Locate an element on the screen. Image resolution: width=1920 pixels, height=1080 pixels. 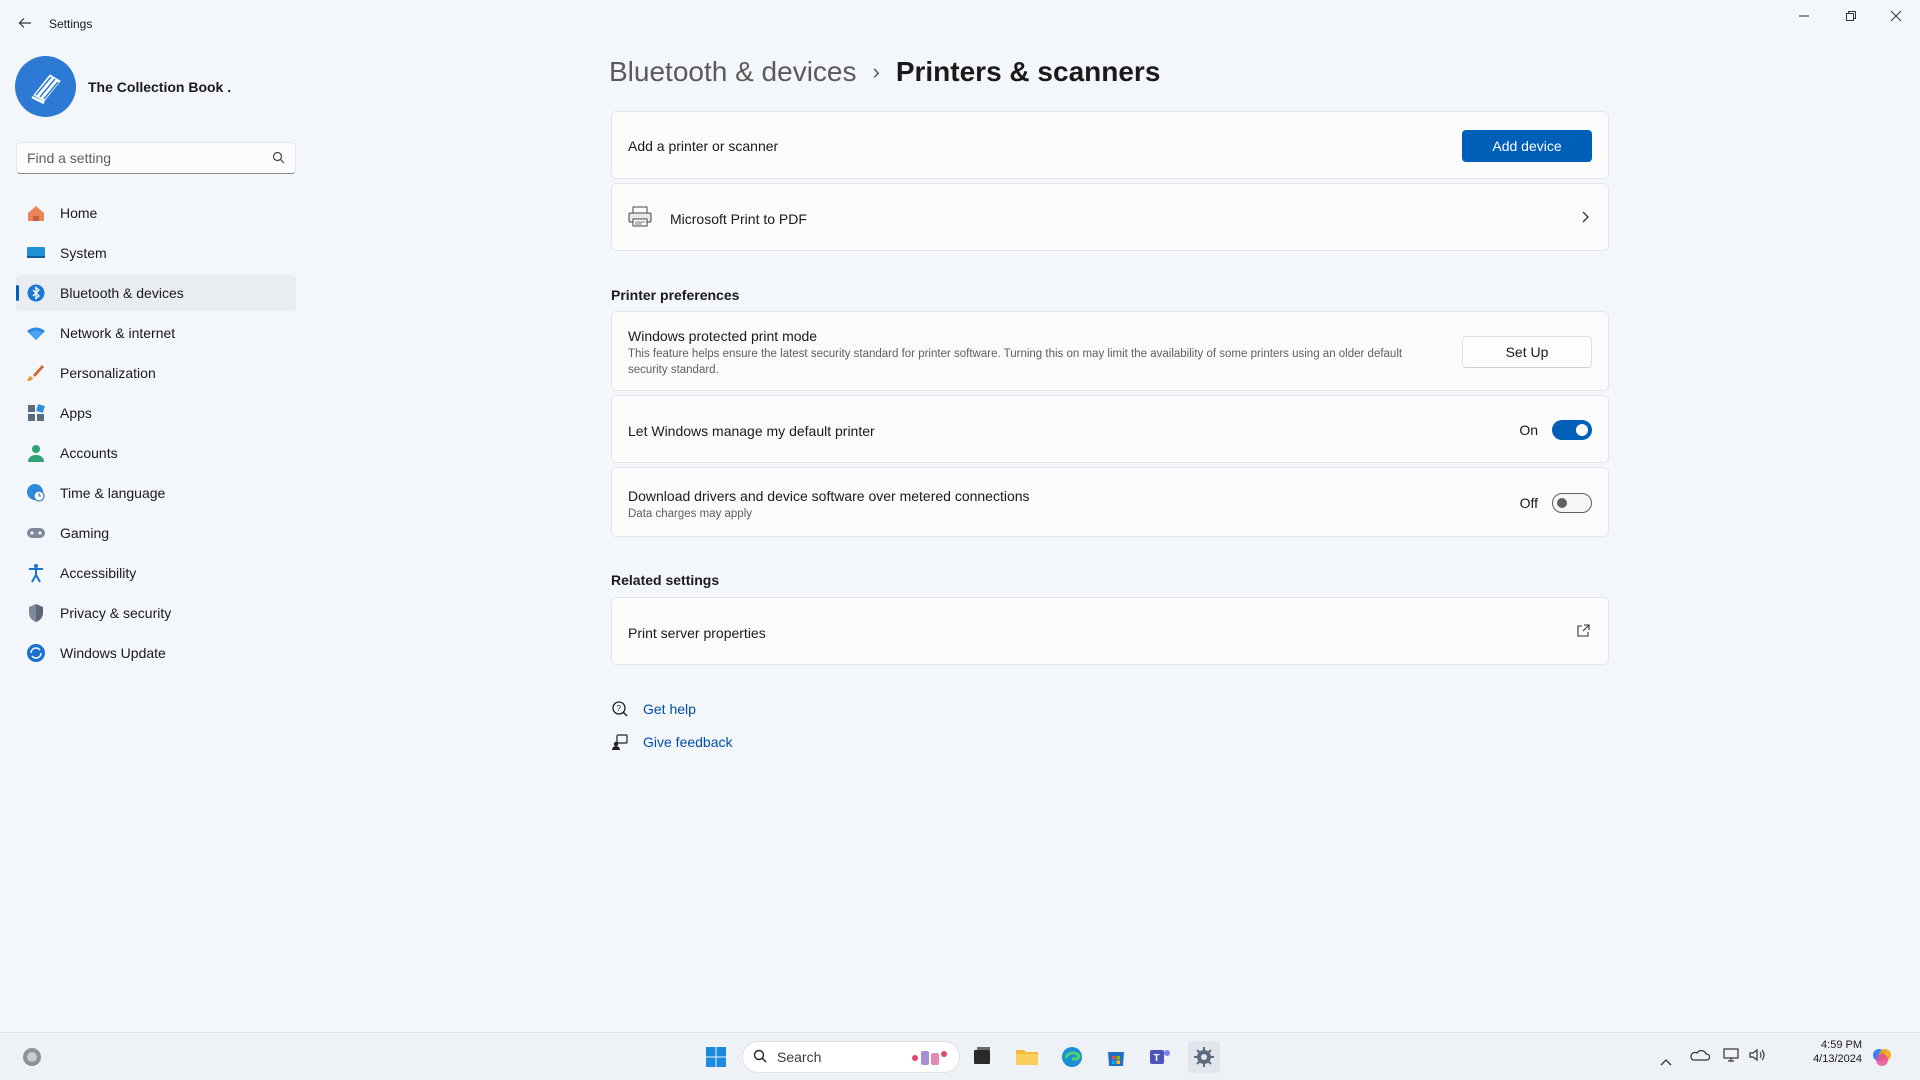
search-icon is located at coordinates (278, 160).